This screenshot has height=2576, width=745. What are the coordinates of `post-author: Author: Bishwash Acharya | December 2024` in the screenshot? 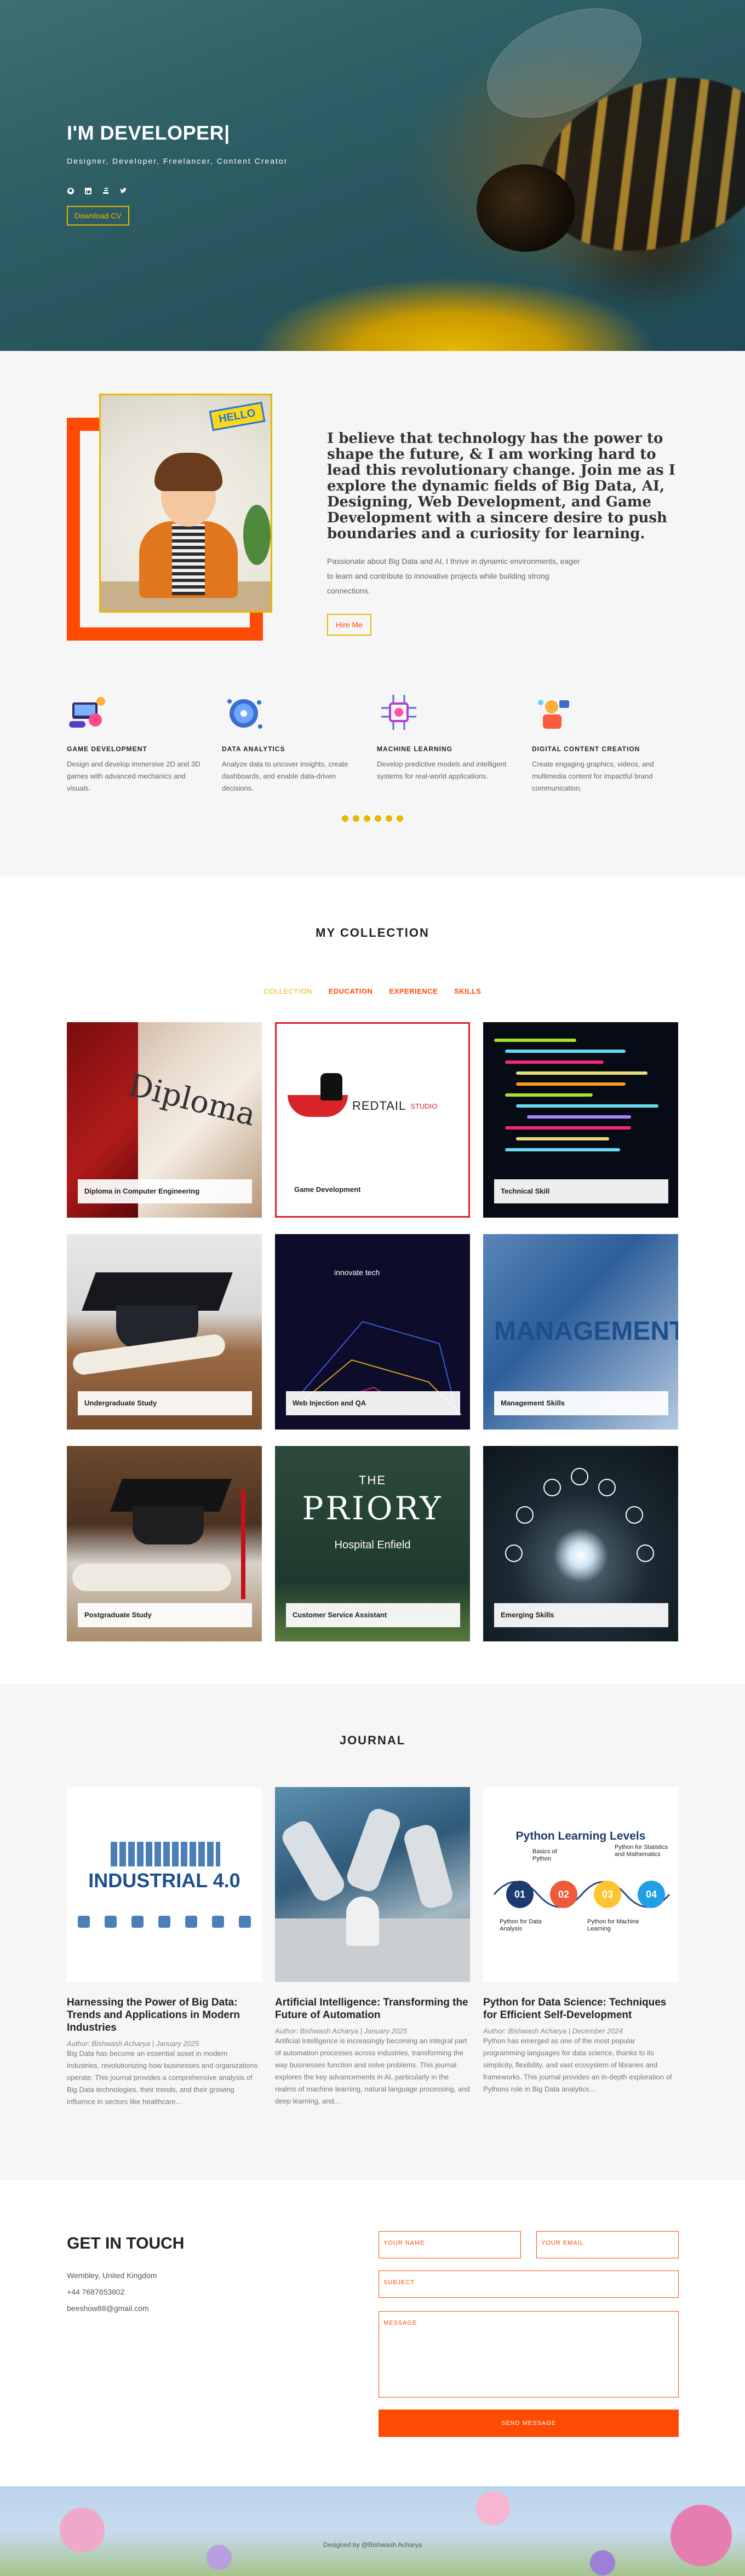 It's located at (553, 2031).